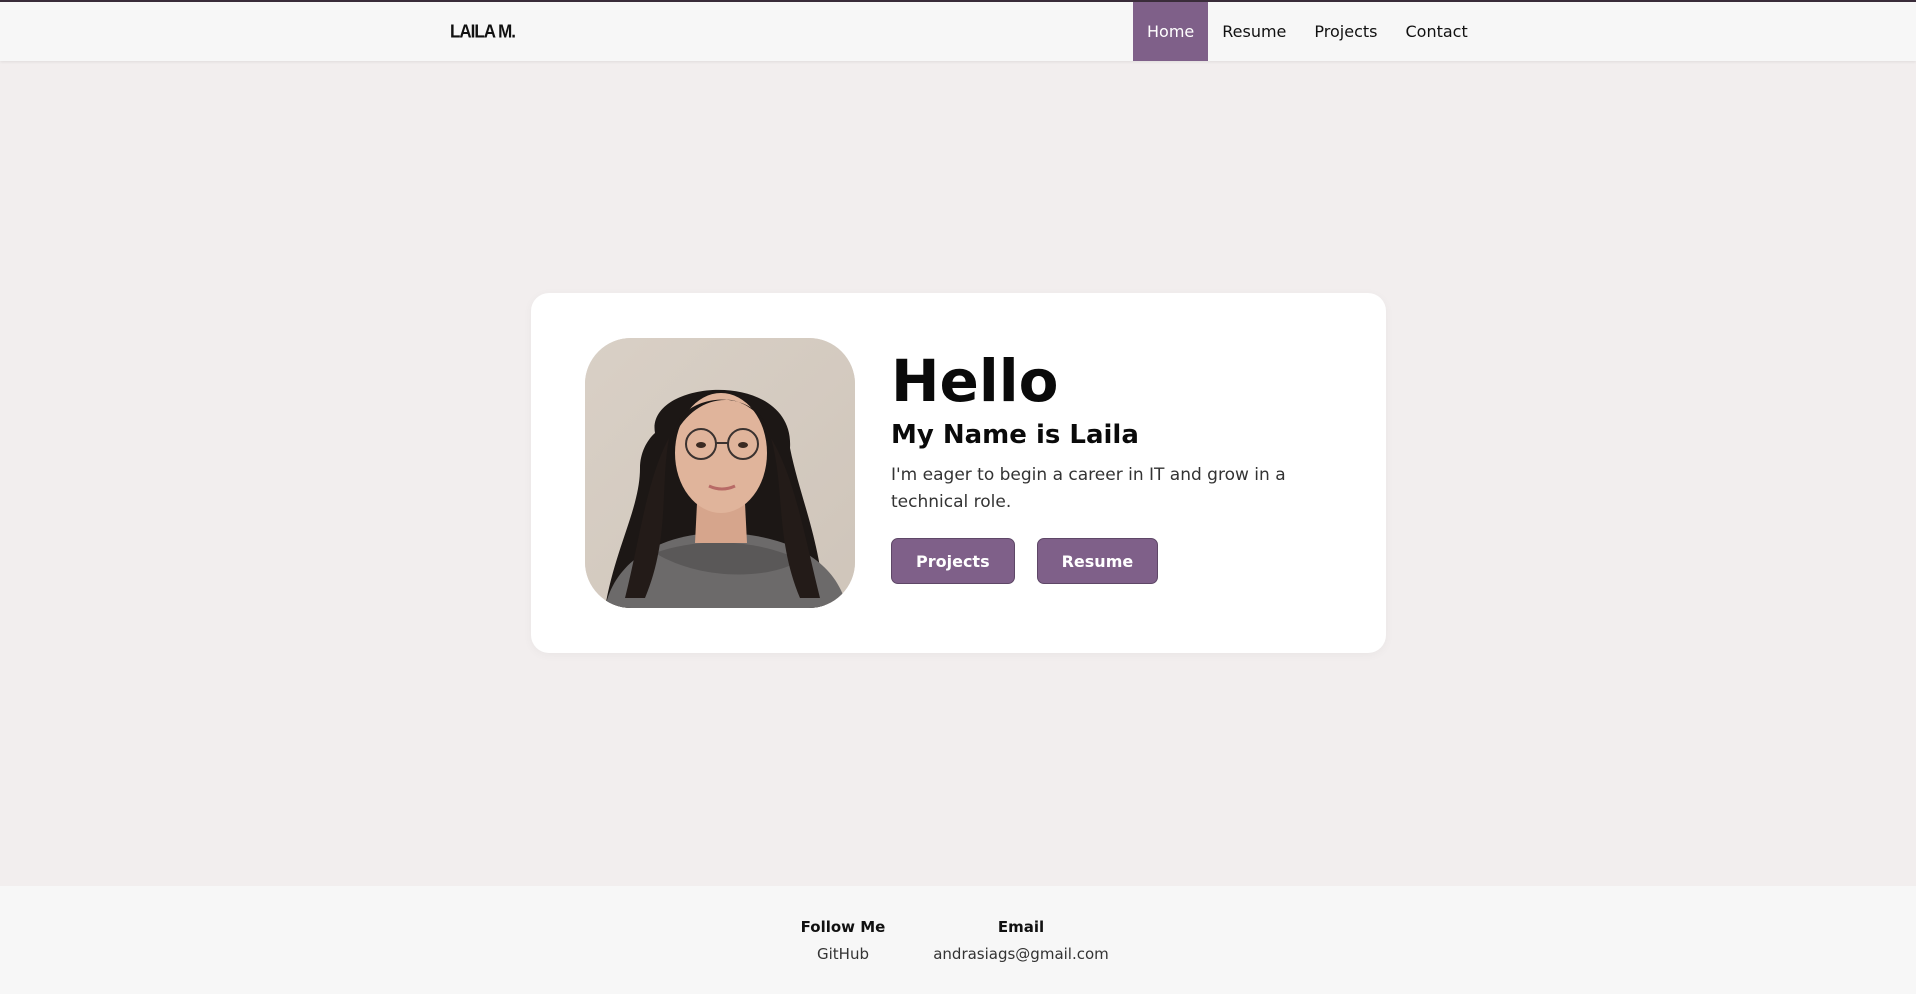  What do you see at coordinates (843, 940) in the screenshot?
I see `footer-follow: Follow Me GitHub` at bounding box center [843, 940].